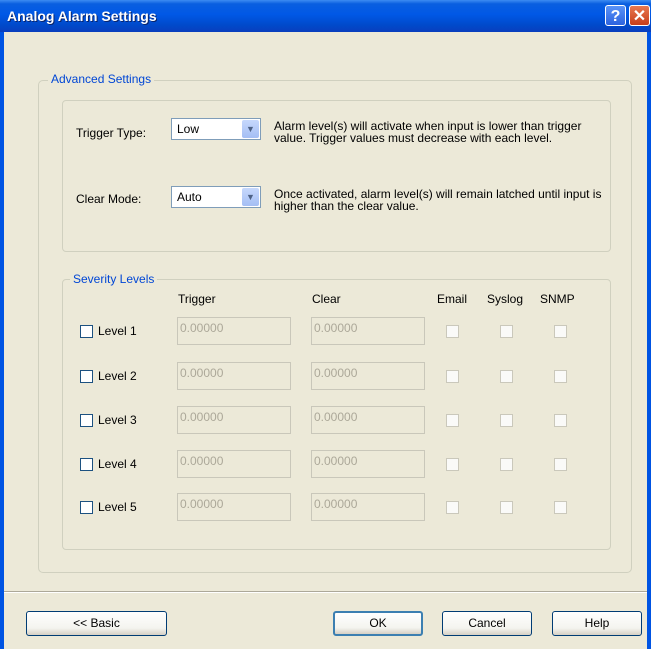 The image size is (651, 649). I want to click on clear-mode-value: Auto, so click(189, 197).